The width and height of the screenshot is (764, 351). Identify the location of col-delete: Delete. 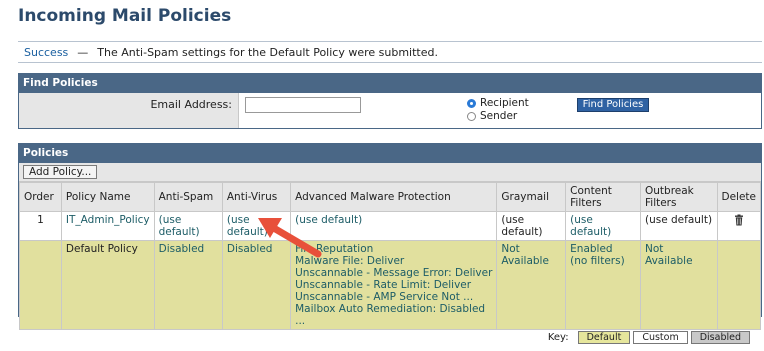
(738, 197).